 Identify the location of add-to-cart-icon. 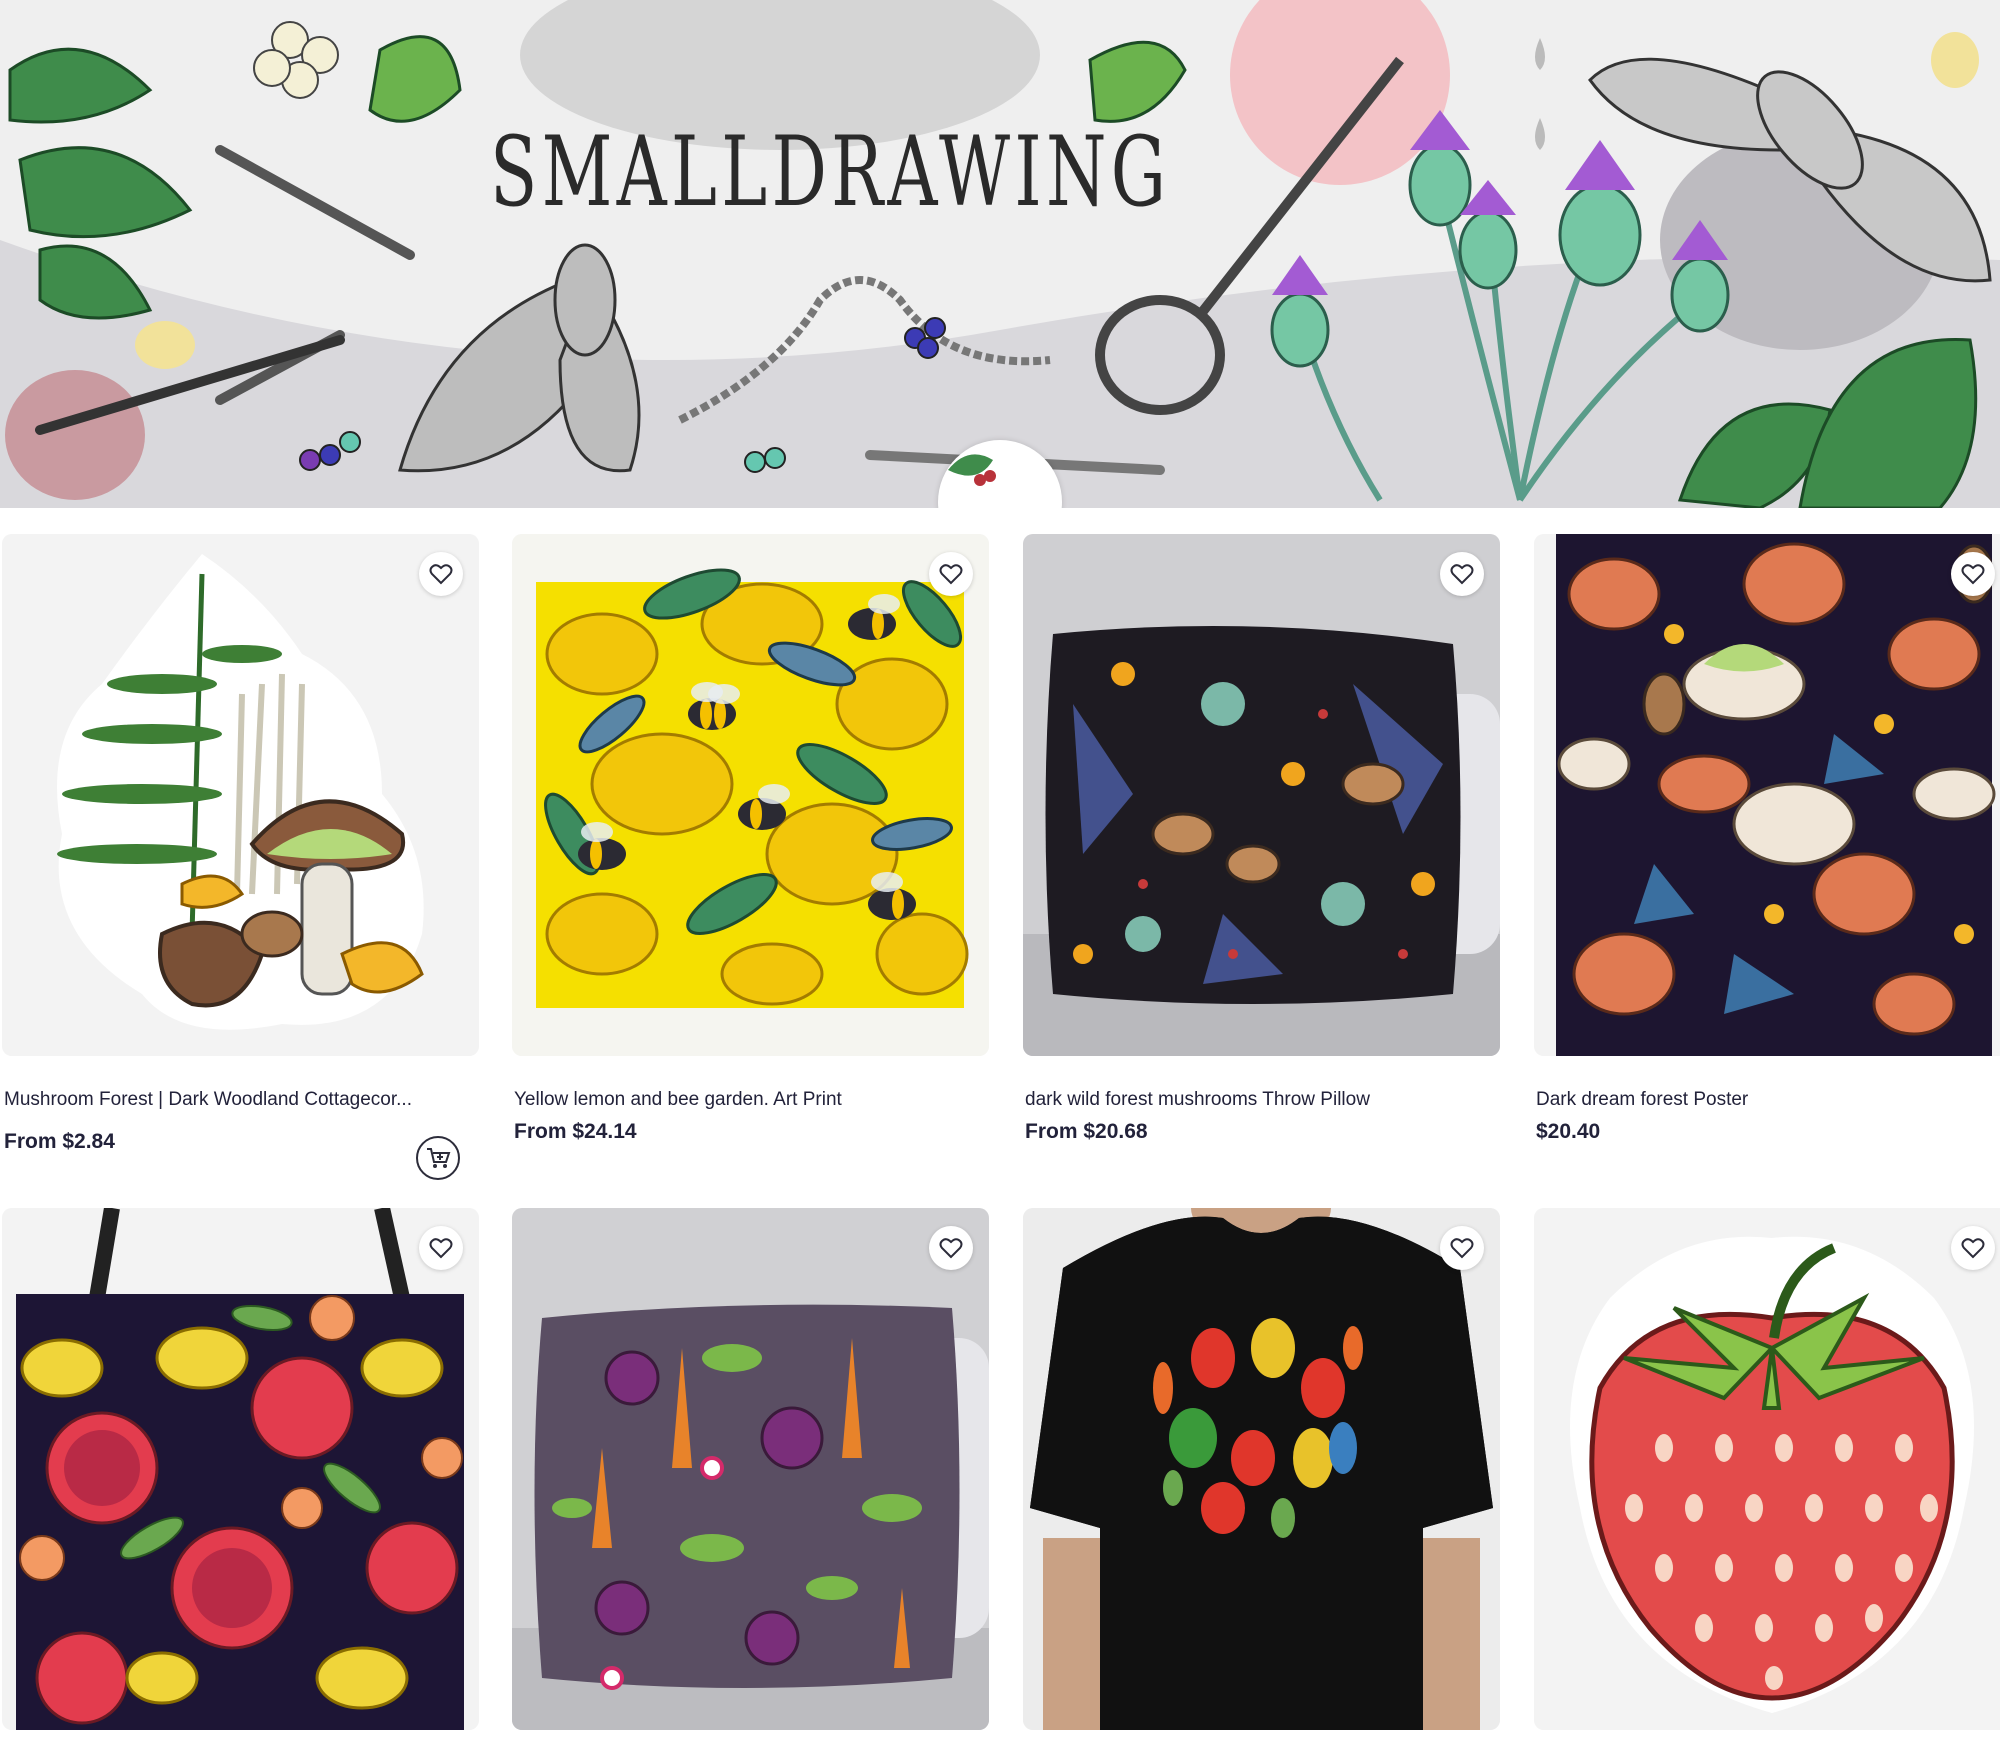
(439, 1158).